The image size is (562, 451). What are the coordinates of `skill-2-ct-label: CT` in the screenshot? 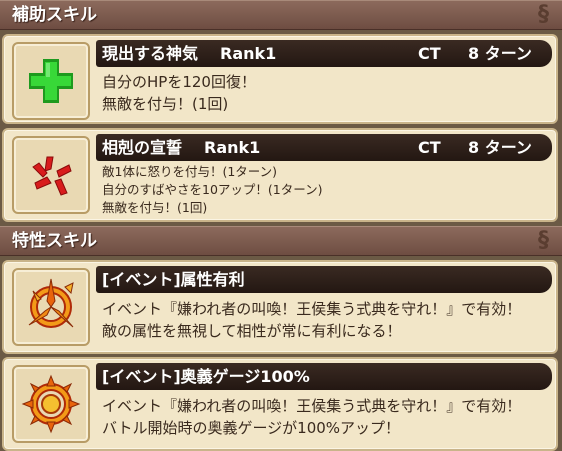 It's located at (429, 147).